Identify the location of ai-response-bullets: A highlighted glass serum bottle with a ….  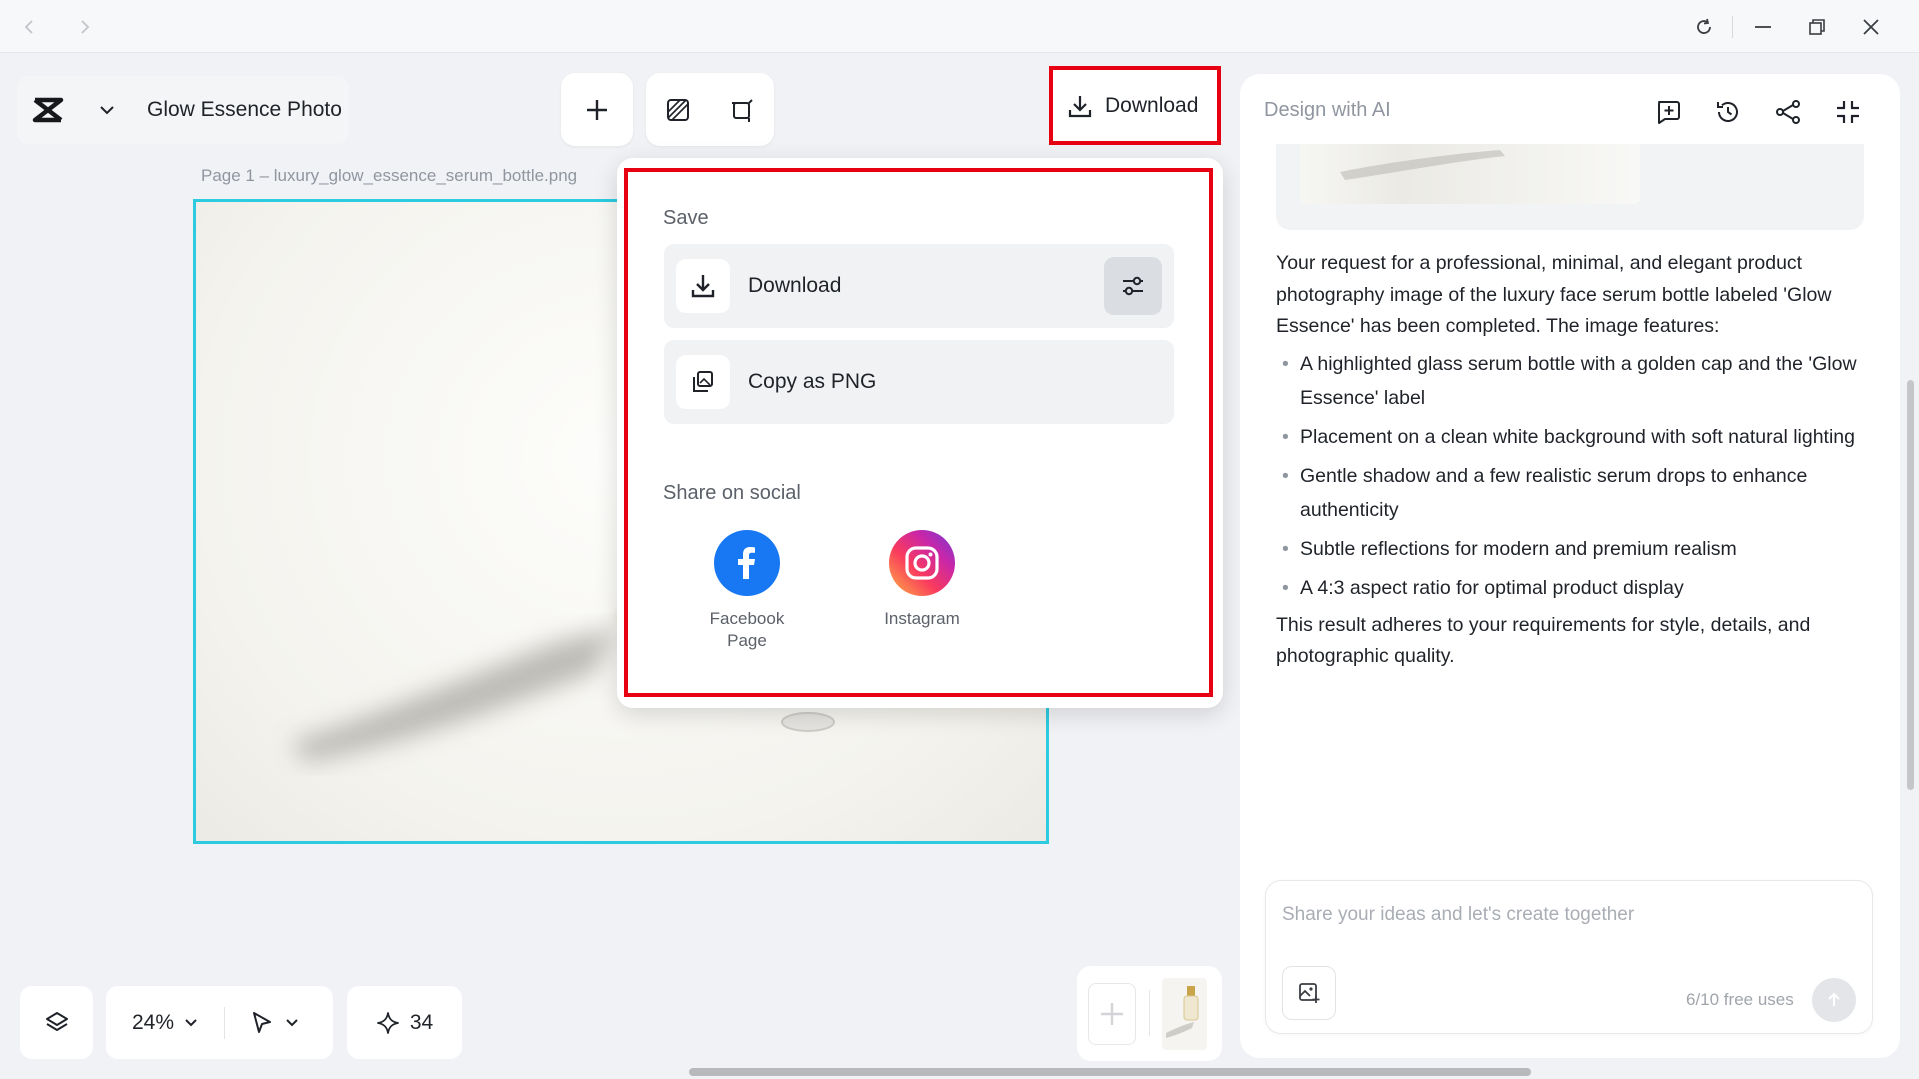
(1572, 476).